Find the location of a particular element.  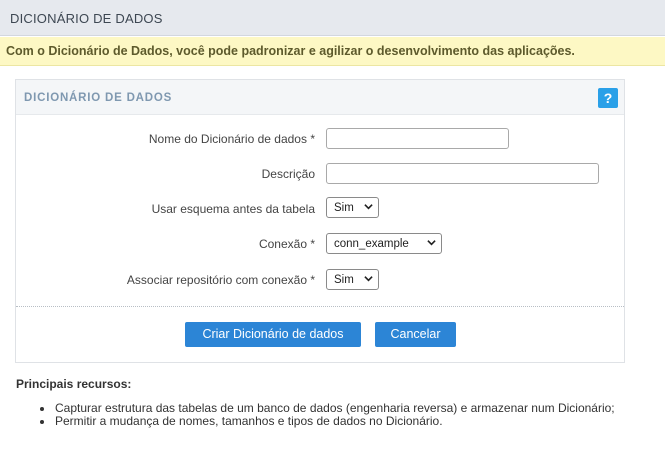

cancel-button: Cancelar is located at coordinates (415, 334).